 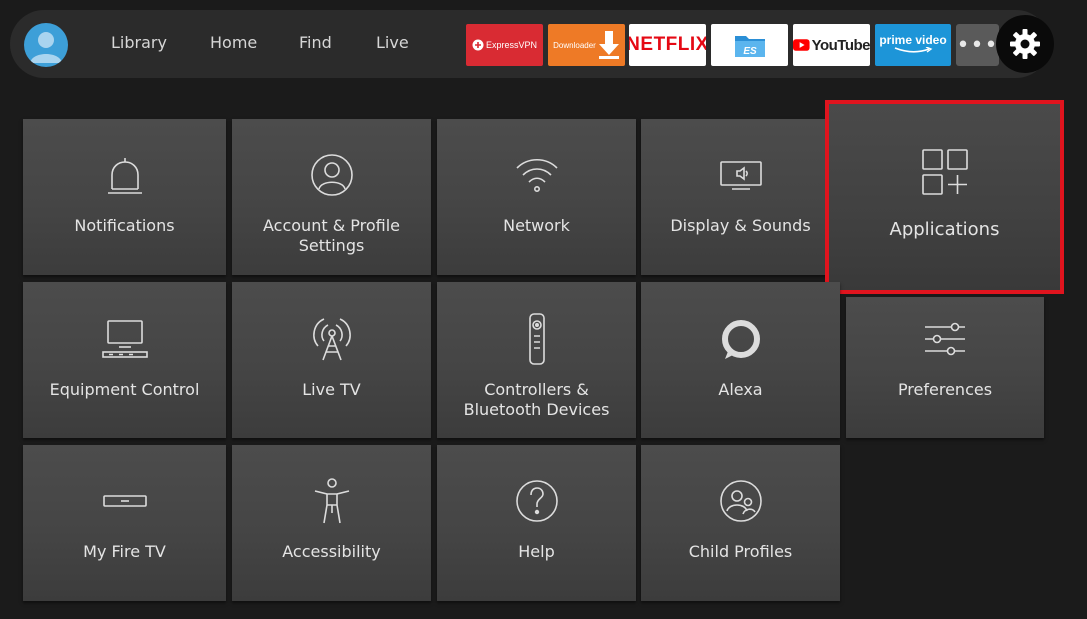 What do you see at coordinates (740, 225) in the screenshot?
I see `tile-label: Display & Sounds` at bounding box center [740, 225].